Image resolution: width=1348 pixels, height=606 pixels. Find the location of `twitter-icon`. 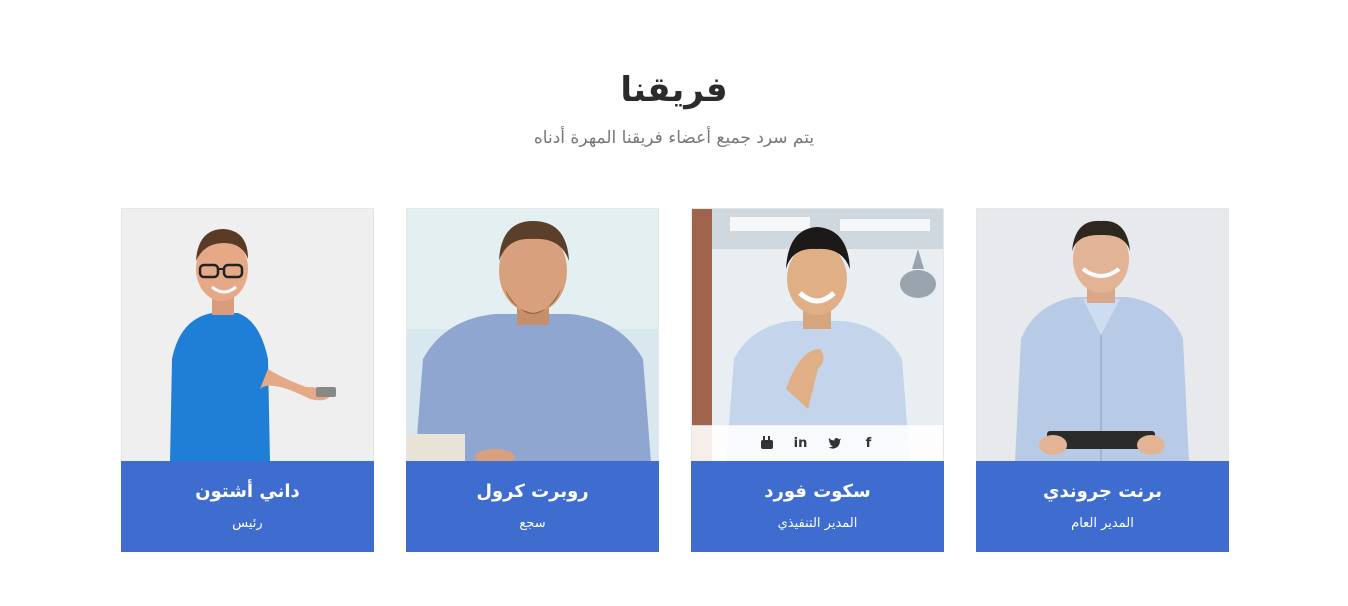

twitter-icon is located at coordinates (835, 443).